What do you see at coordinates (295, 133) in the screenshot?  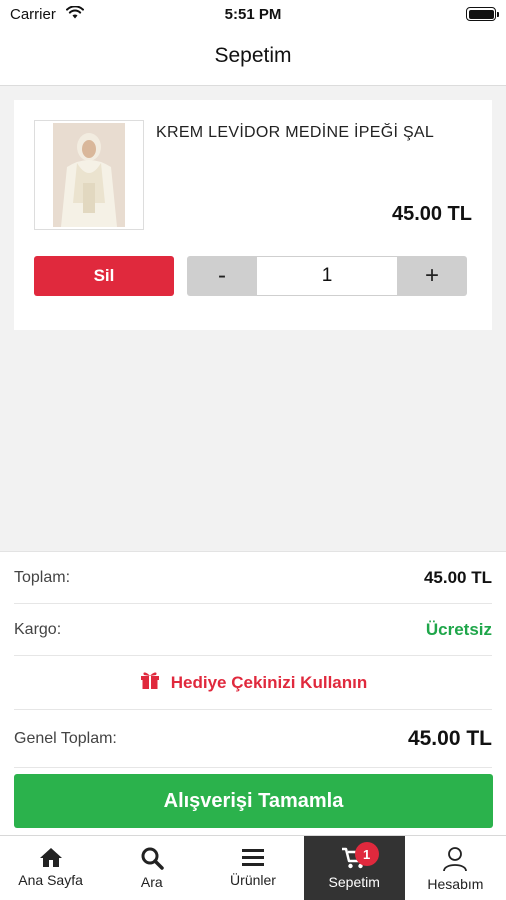 I see `product-name: KREM LEVİDOR MEDİNE İPEĞİ ŞAL` at bounding box center [295, 133].